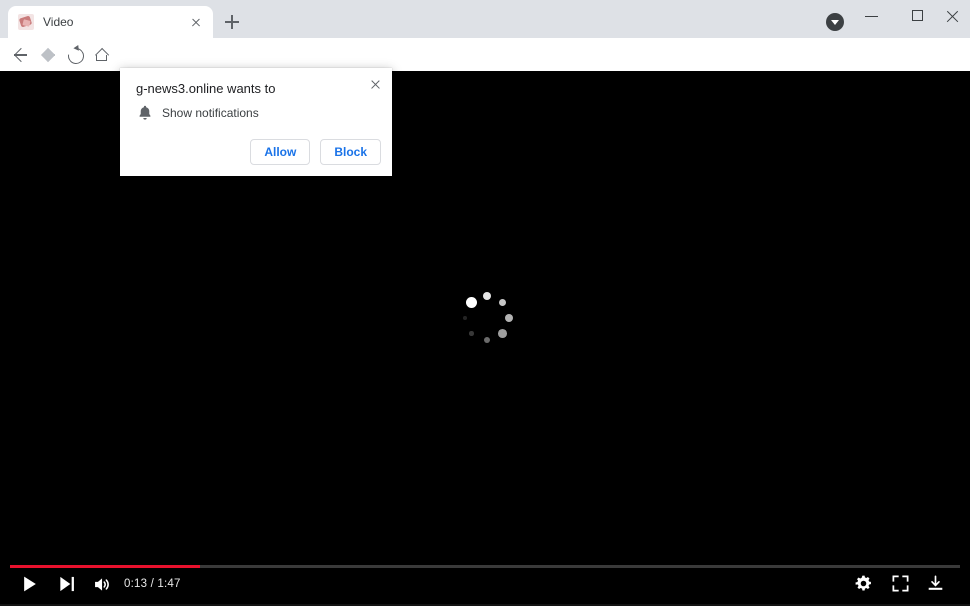 Image resolution: width=970 pixels, height=606 pixels. I want to click on browser-toolbar: g-news3.online/15/?site=1013989, so click(485, 72).